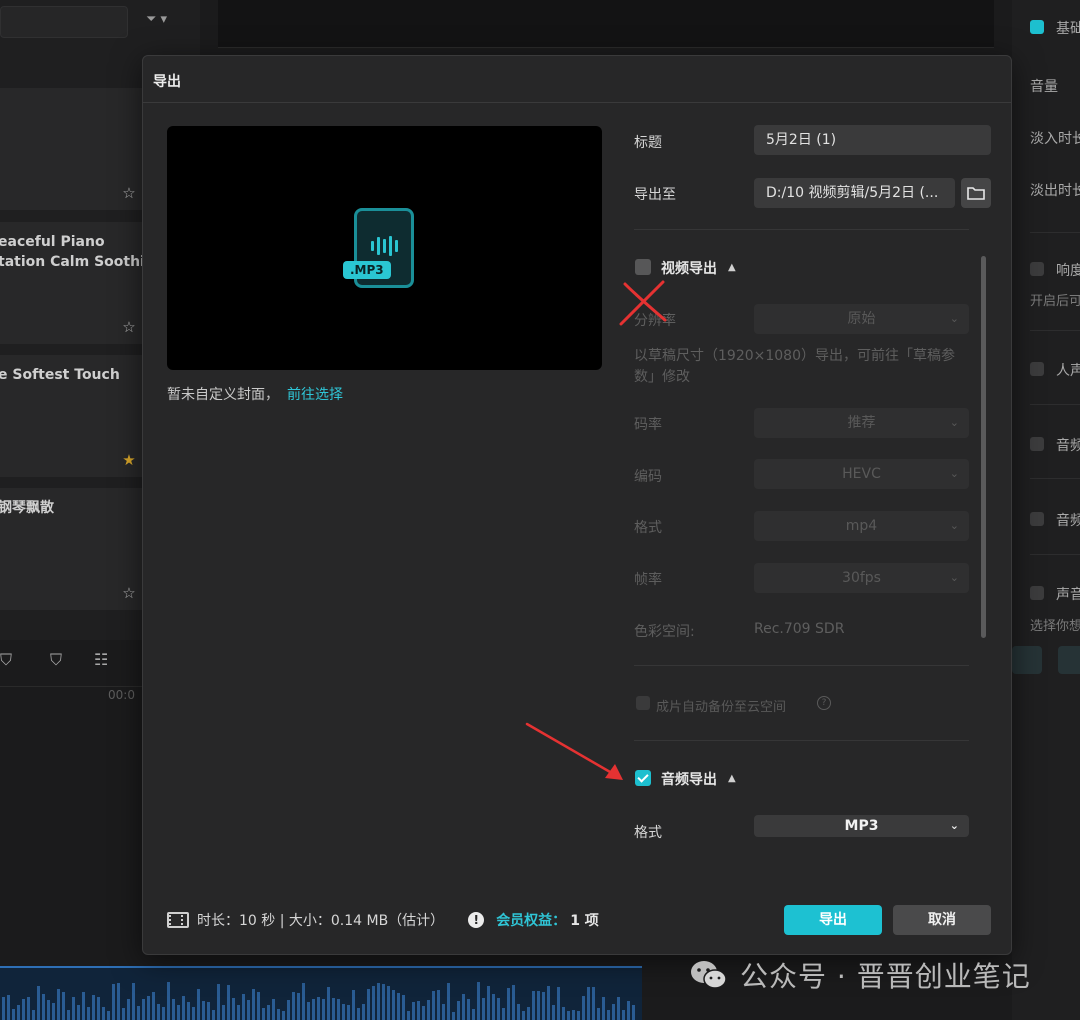  Describe the element at coordinates (129, 460) in the screenshot. I see `favorite-star-icon: ★` at that location.